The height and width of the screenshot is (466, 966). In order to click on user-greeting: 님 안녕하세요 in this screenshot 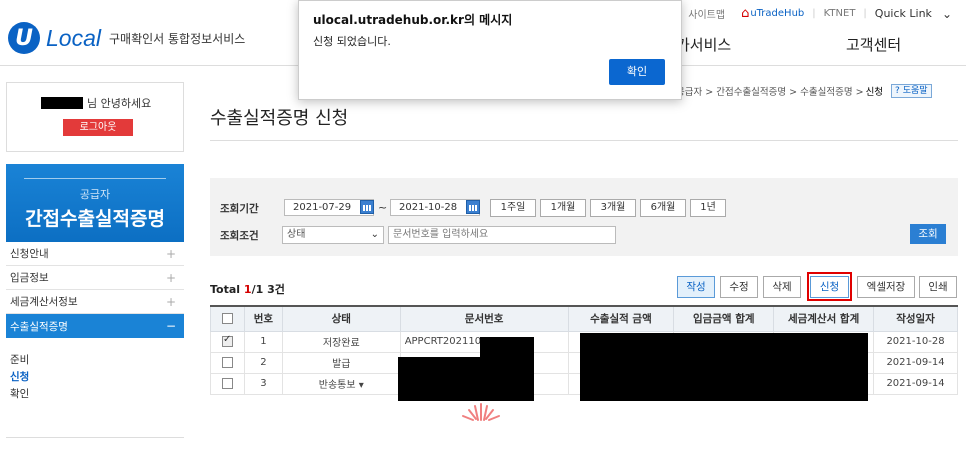, I will do `click(96, 103)`.